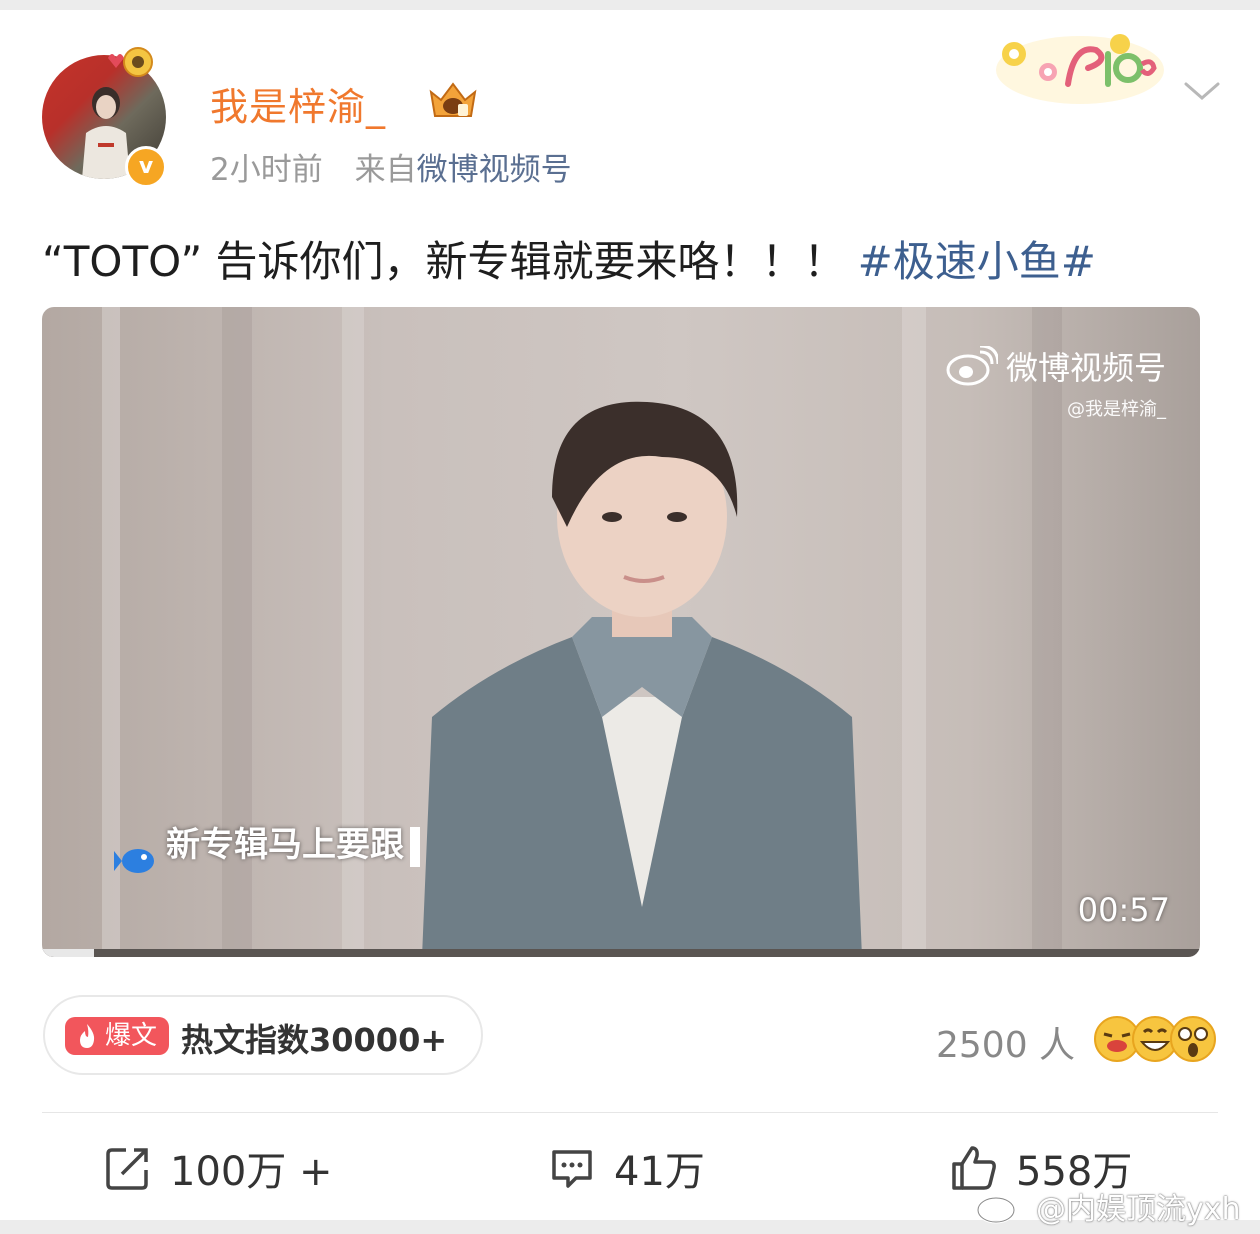 Image resolution: width=1260 pixels, height=1234 pixels. What do you see at coordinates (1080, 69) in the screenshot?
I see `plog-sticker` at bounding box center [1080, 69].